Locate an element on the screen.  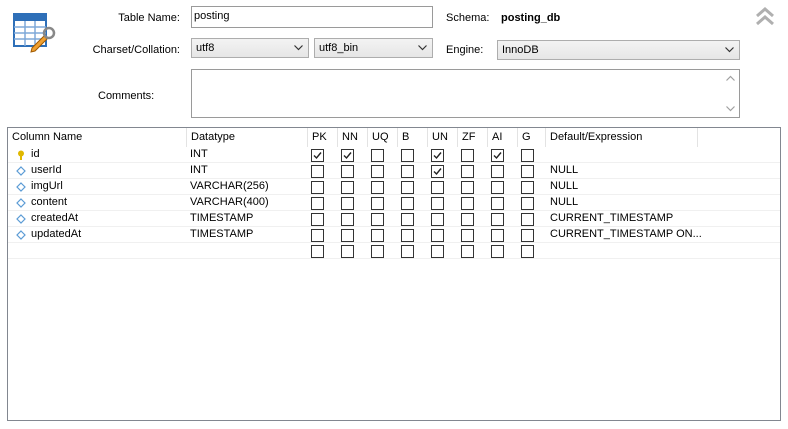
collation-select: utf8_bin is located at coordinates (373, 48).